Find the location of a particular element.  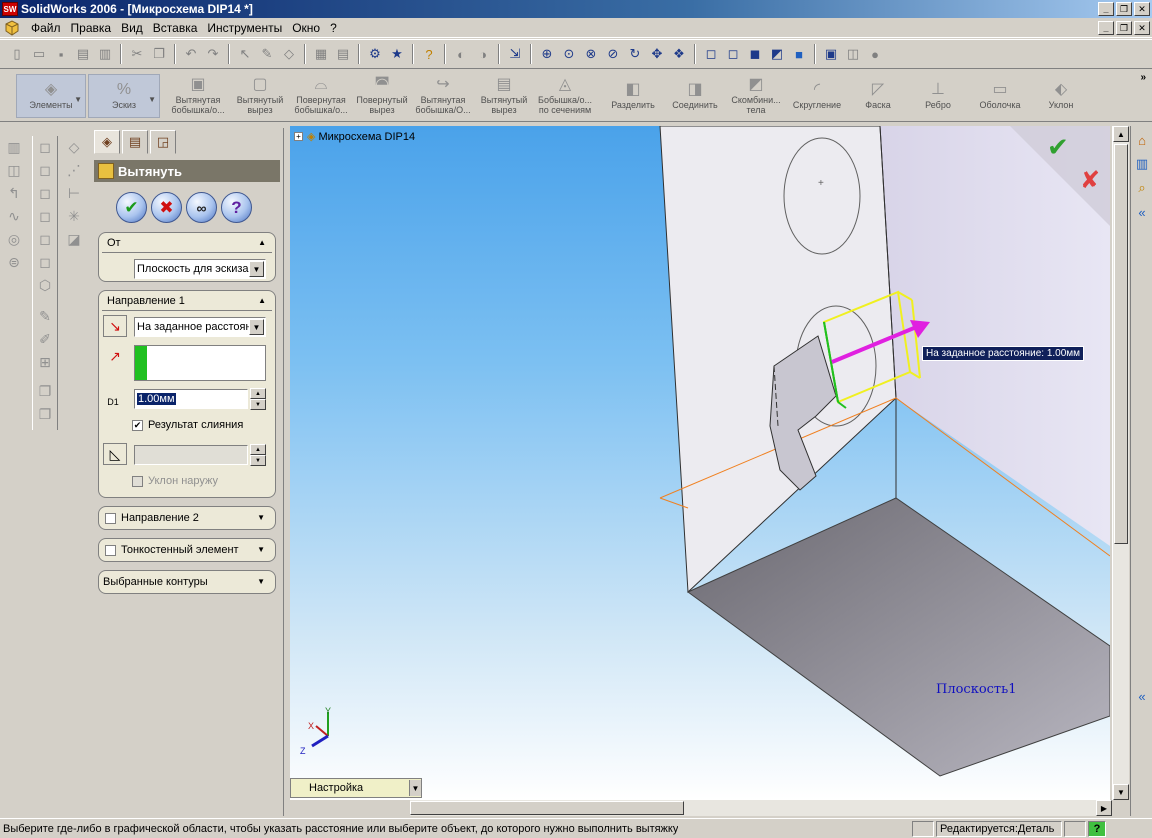

configuration-manager-tab: ◲ is located at coordinates (163, 142).